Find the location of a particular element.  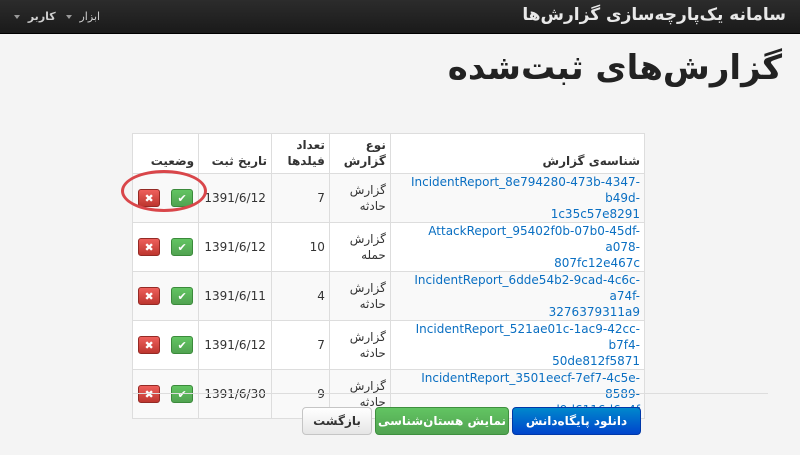

header-status: وضعیت is located at coordinates (165, 153).